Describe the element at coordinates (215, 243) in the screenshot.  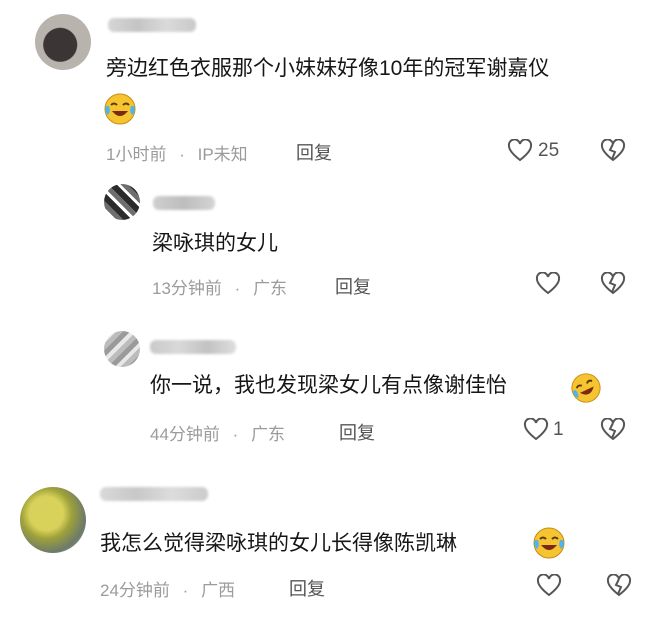
I see `comment-text: 梁咏琪的女儿` at that location.